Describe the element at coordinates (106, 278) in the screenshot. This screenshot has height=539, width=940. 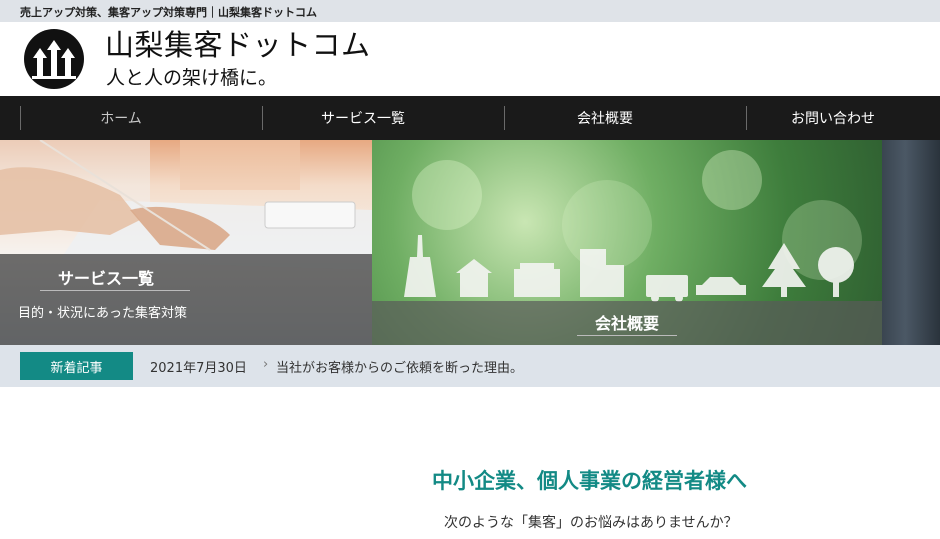
I see `hero-panel-services-title: サービス一覧` at that location.